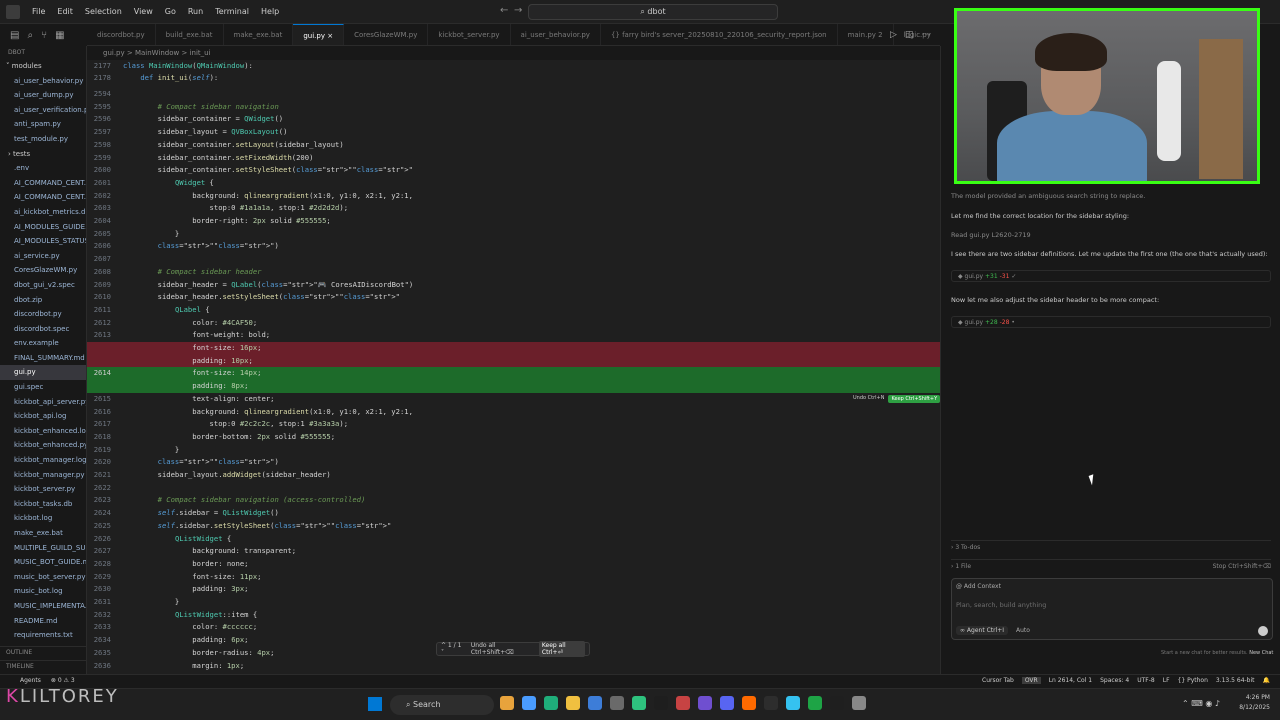 The image size is (1280, 720). Describe the element at coordinates (44, 35) in the screenshot. I see `source-control-icon: ⑂` at that location.